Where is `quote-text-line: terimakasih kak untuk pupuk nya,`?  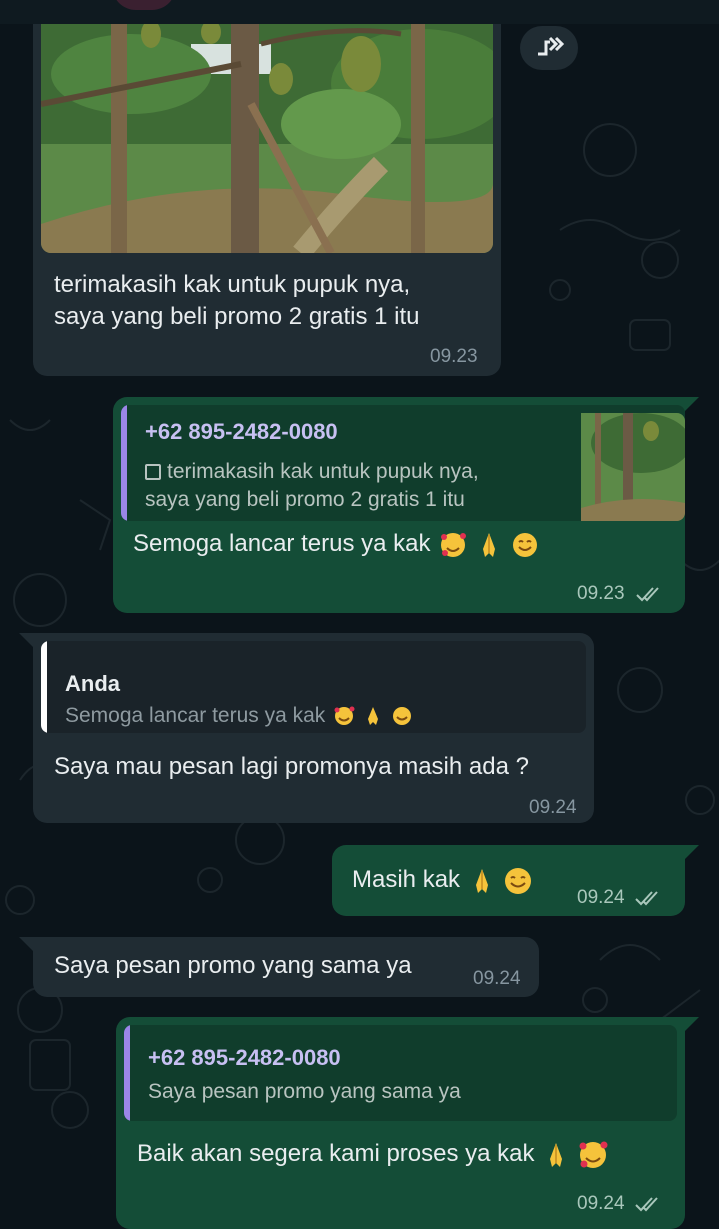
quote-text-line: terimakasih kak untuk pupuk nya, is located at coordinates (323, 471).